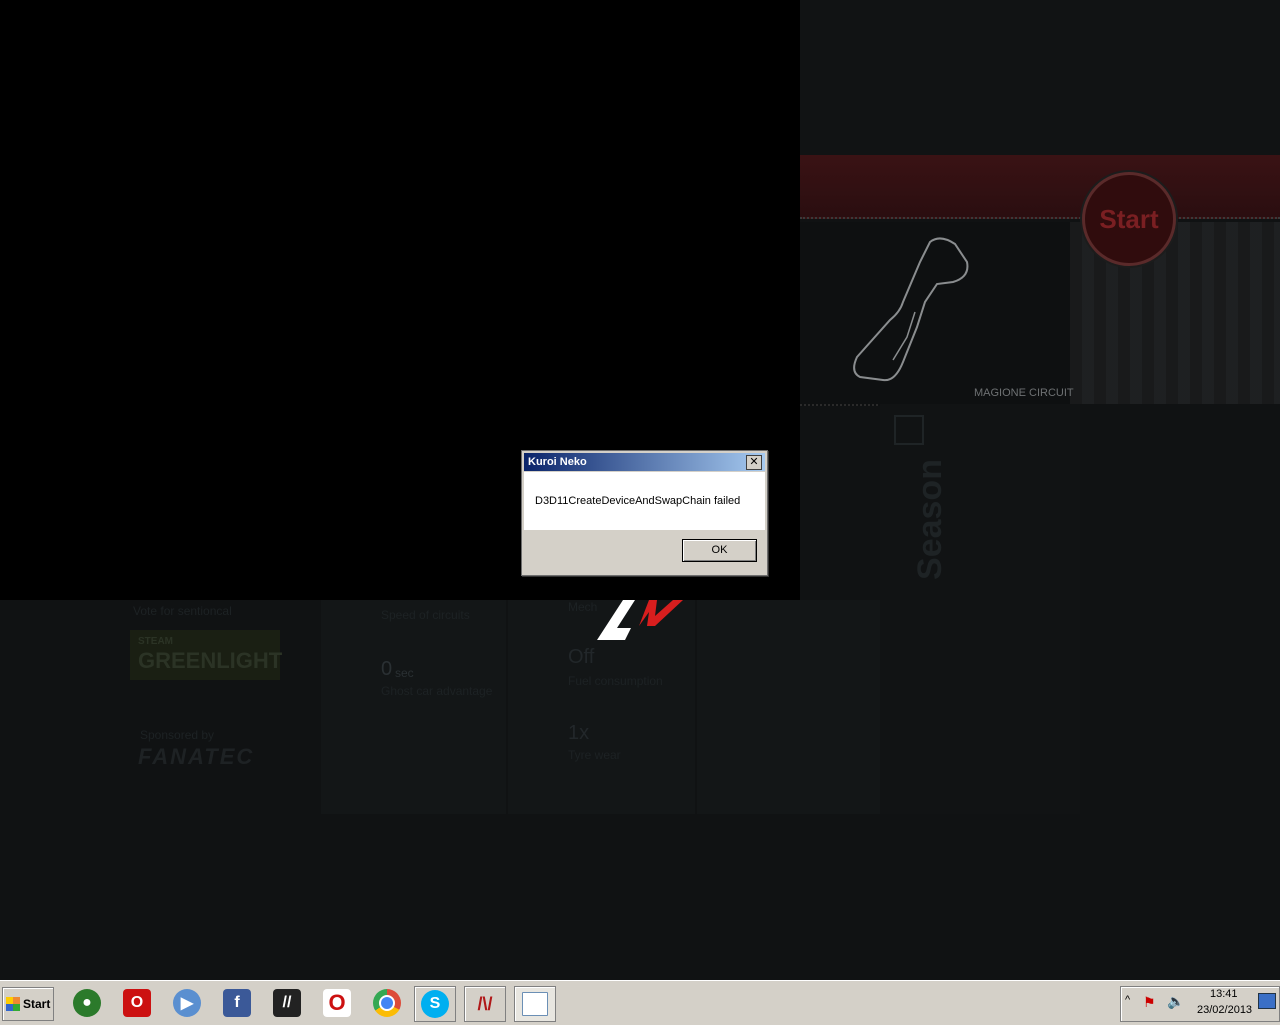 The image size is (1280, 1025). What do you see at coordinates (1024, 393) in the screenshot?
I see `track-name: MAGIONE CIRCUIT` at bounding box center [1024, 393].